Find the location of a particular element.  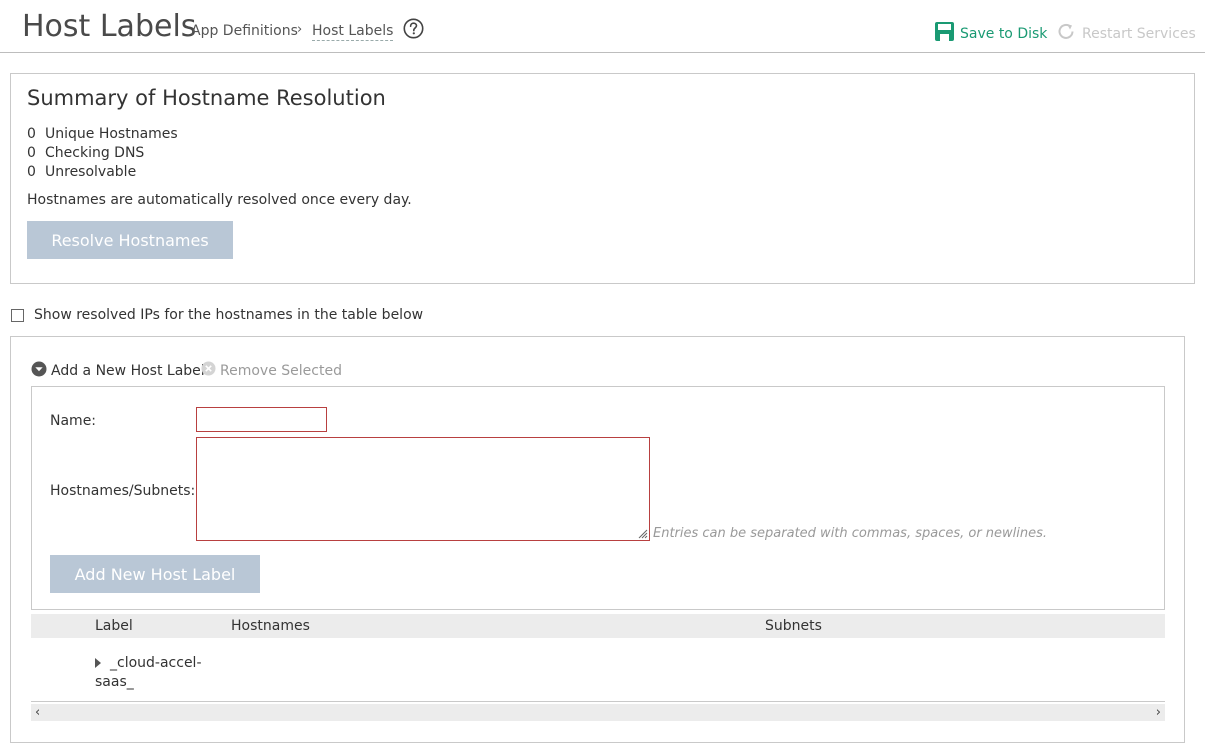

save-to-disk-button: Save to Disk is located at coordinates (990, 33).